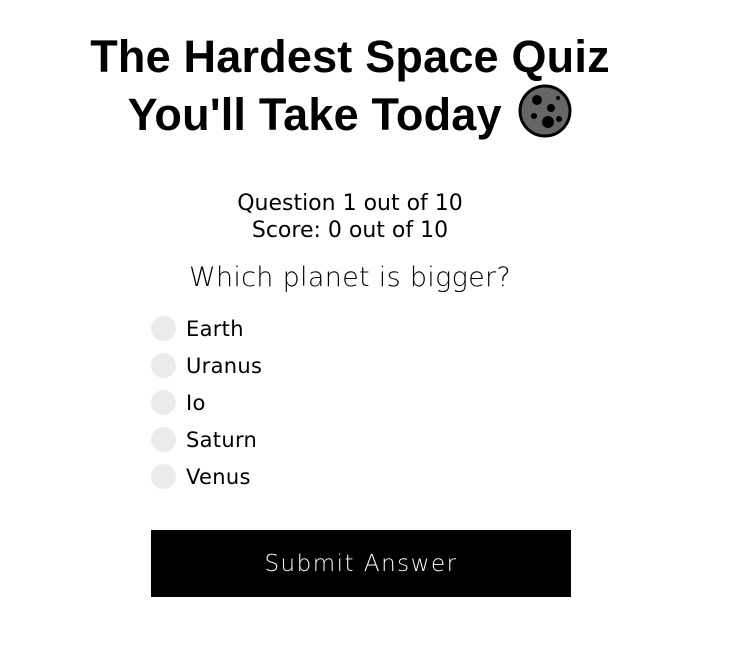 Image resolution: width=739 pixels, height=671 pixels. I want to click on page-title: The Hardest Space Quiz You'll Take Today, so click(350, 90).